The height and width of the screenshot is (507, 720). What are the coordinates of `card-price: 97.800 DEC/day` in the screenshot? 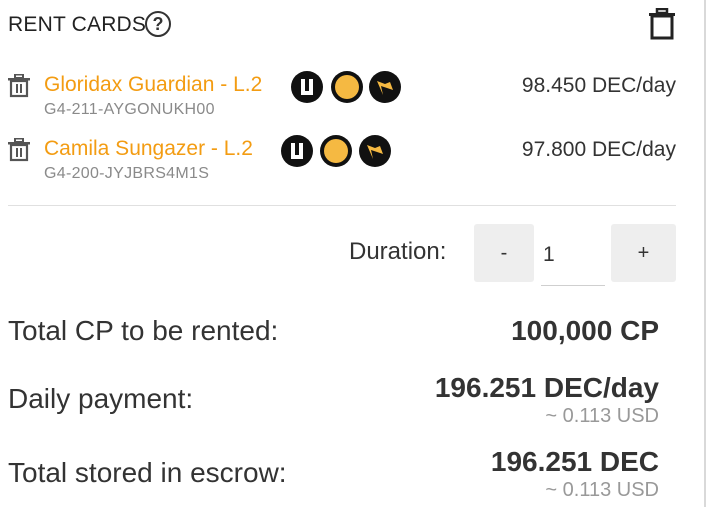 It's located at (598, 149).